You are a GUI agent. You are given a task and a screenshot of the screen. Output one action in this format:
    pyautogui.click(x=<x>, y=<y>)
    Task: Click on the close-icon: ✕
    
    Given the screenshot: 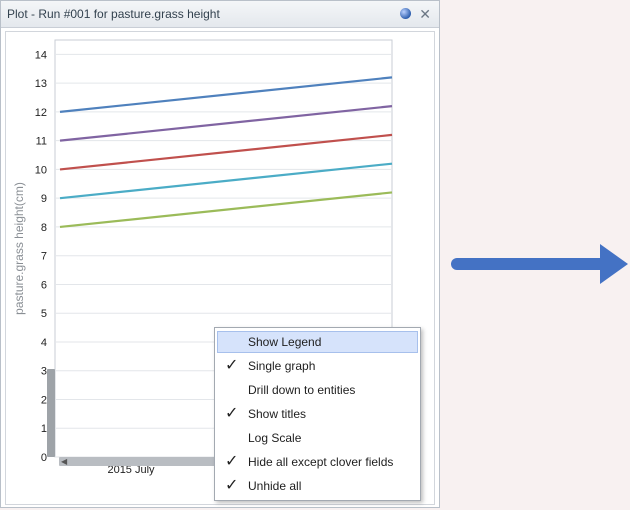 What is the action you would take?
    pyautogui.click(x=425, y=14)
    